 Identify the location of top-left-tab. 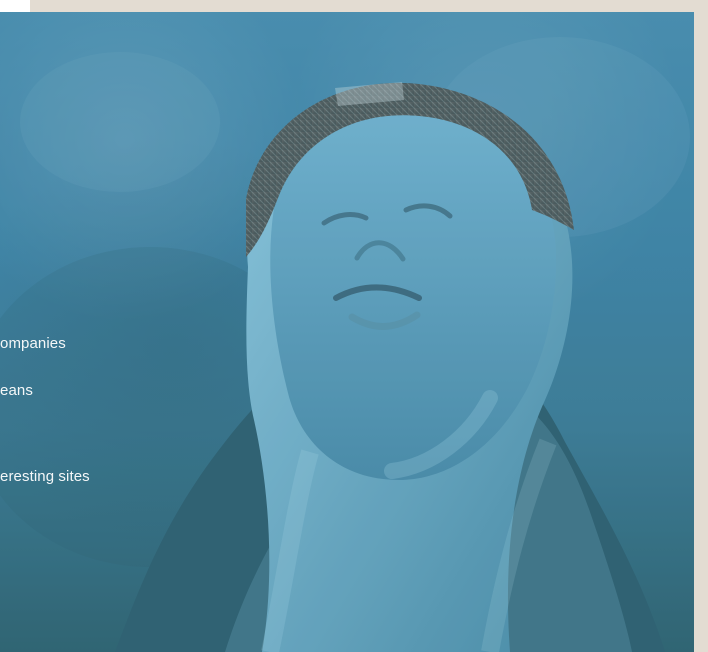
(15, 6).